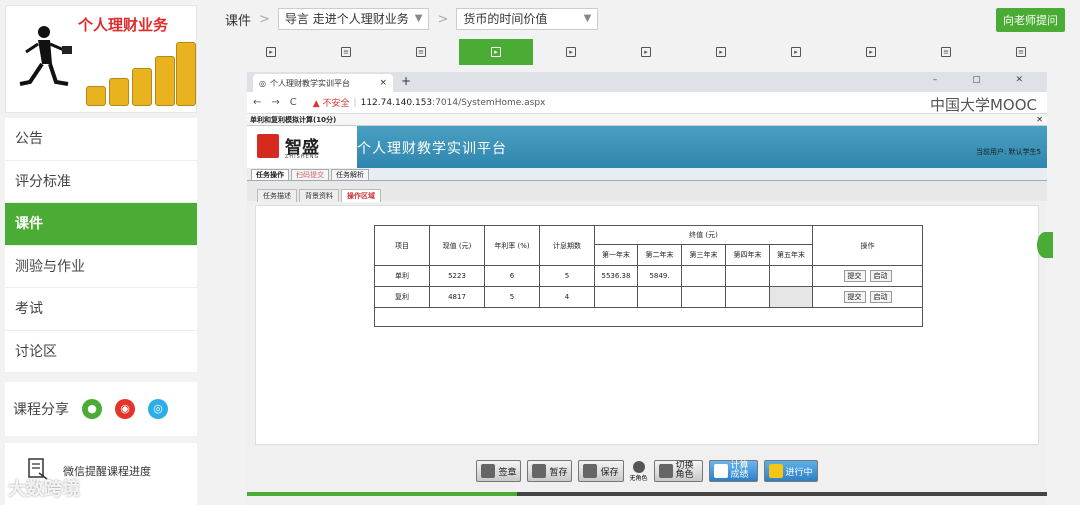 This screenshot has height=505, width=1080. I want to click on new-tab-button: +, so click(406, 81).